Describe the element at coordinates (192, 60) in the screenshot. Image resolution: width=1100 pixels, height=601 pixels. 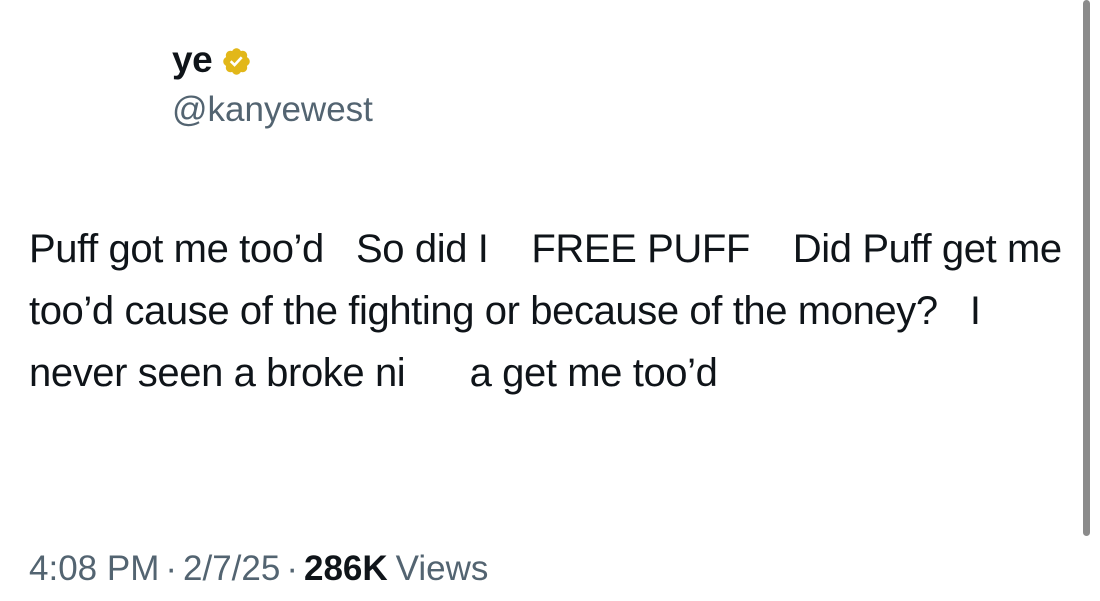
I see `display-name: ye` at that location.